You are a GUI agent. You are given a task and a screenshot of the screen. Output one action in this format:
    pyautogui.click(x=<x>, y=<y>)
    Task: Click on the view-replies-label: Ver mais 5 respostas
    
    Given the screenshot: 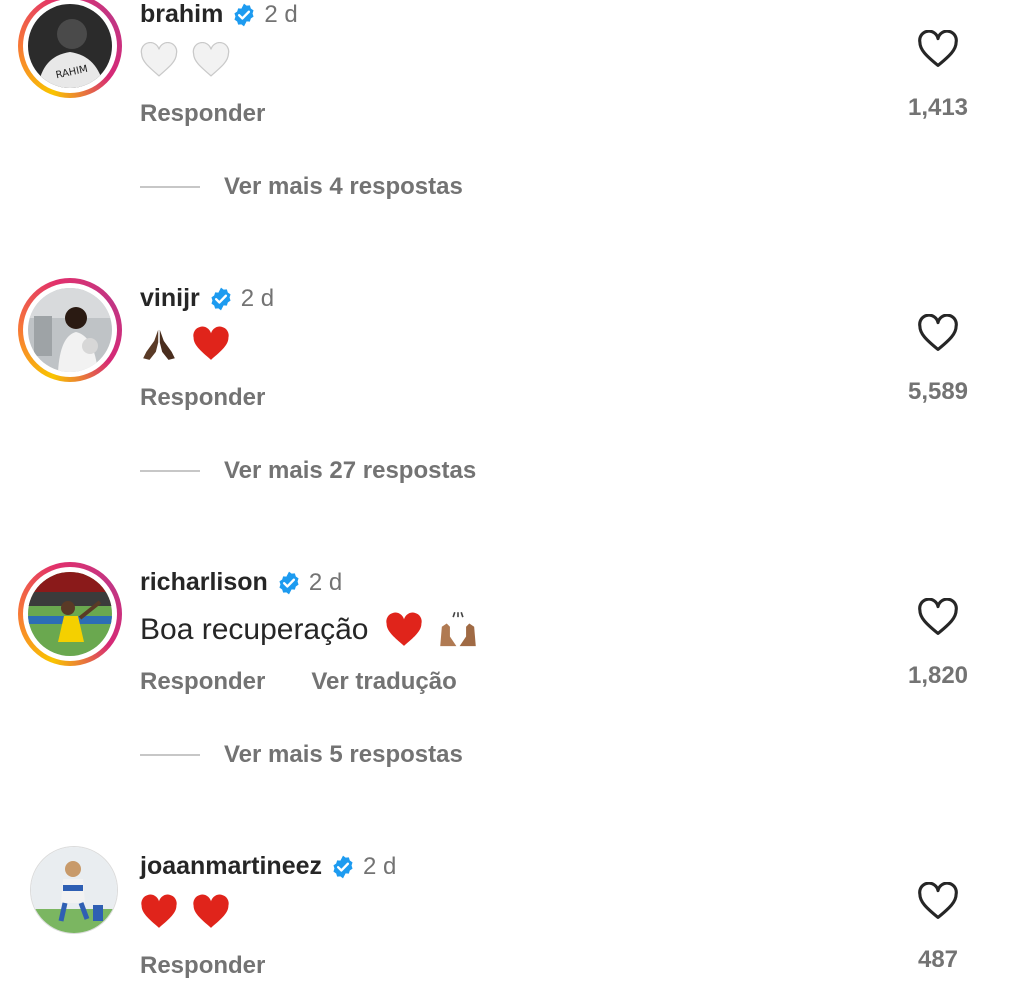 What is the action you would take?
    pyautogui.click(x=343, y=754)
    